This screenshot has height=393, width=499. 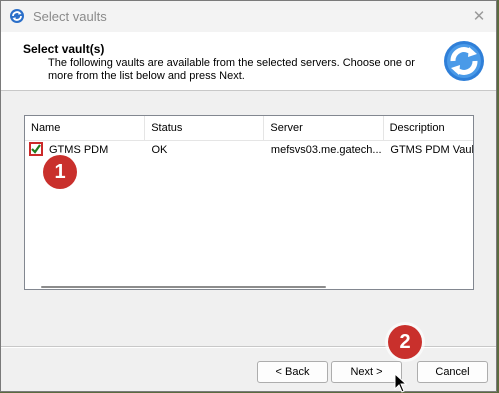 What do you see at coordinates (428, 128) in the screenshot?
I see `column-header-description: Description` at bounding box center [428, 128].